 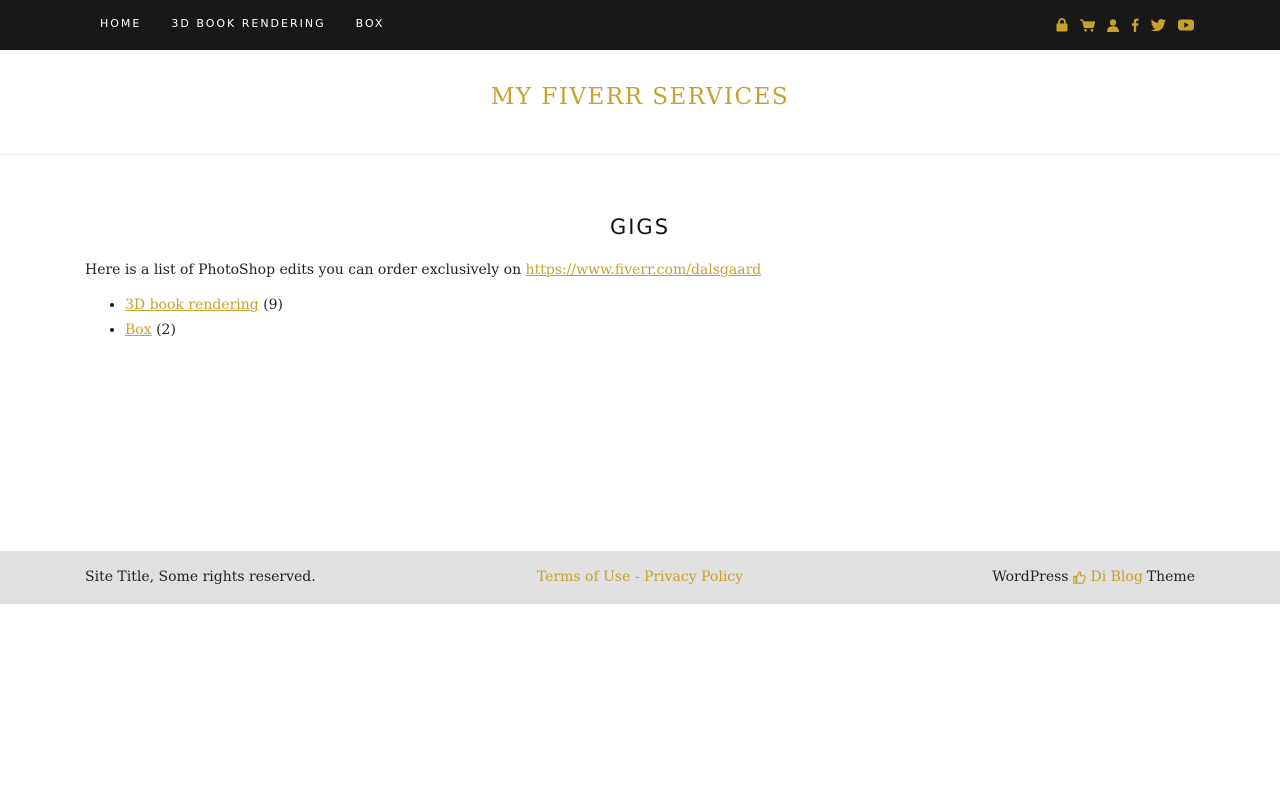 I want to click on youtube-icon, so click(x=1186, y=25).